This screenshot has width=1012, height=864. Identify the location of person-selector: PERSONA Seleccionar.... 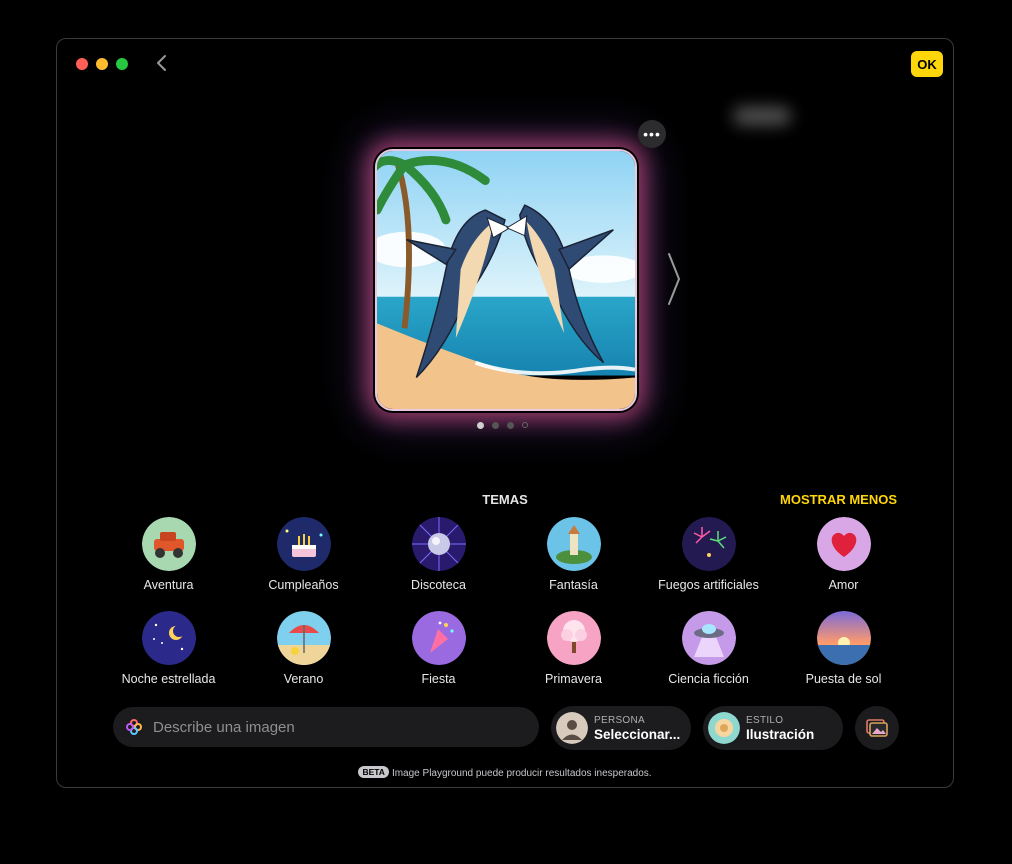
(621, 728).